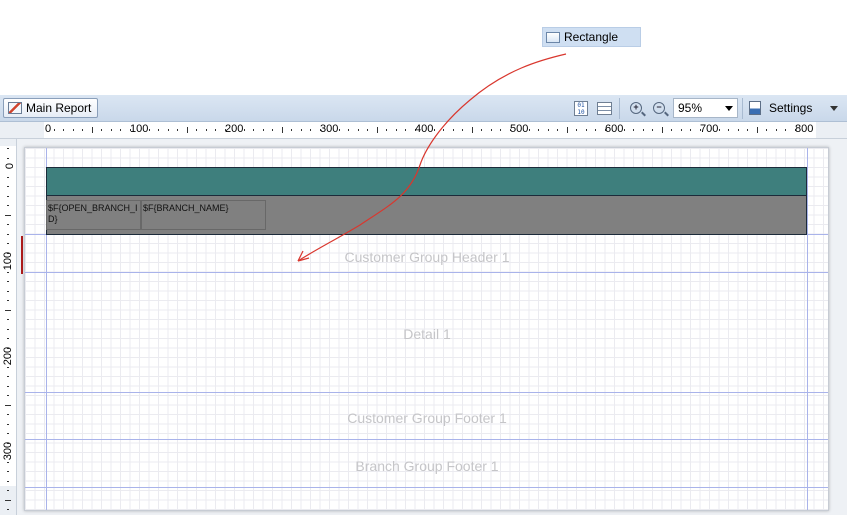  I want to click on drag-path-line, so click(432, 157).